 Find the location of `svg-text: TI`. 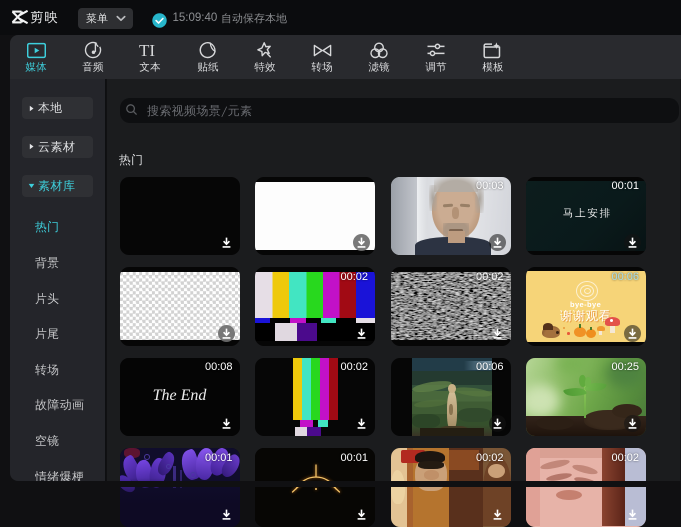

svg-text: TI is located at coordinates (147, 50).